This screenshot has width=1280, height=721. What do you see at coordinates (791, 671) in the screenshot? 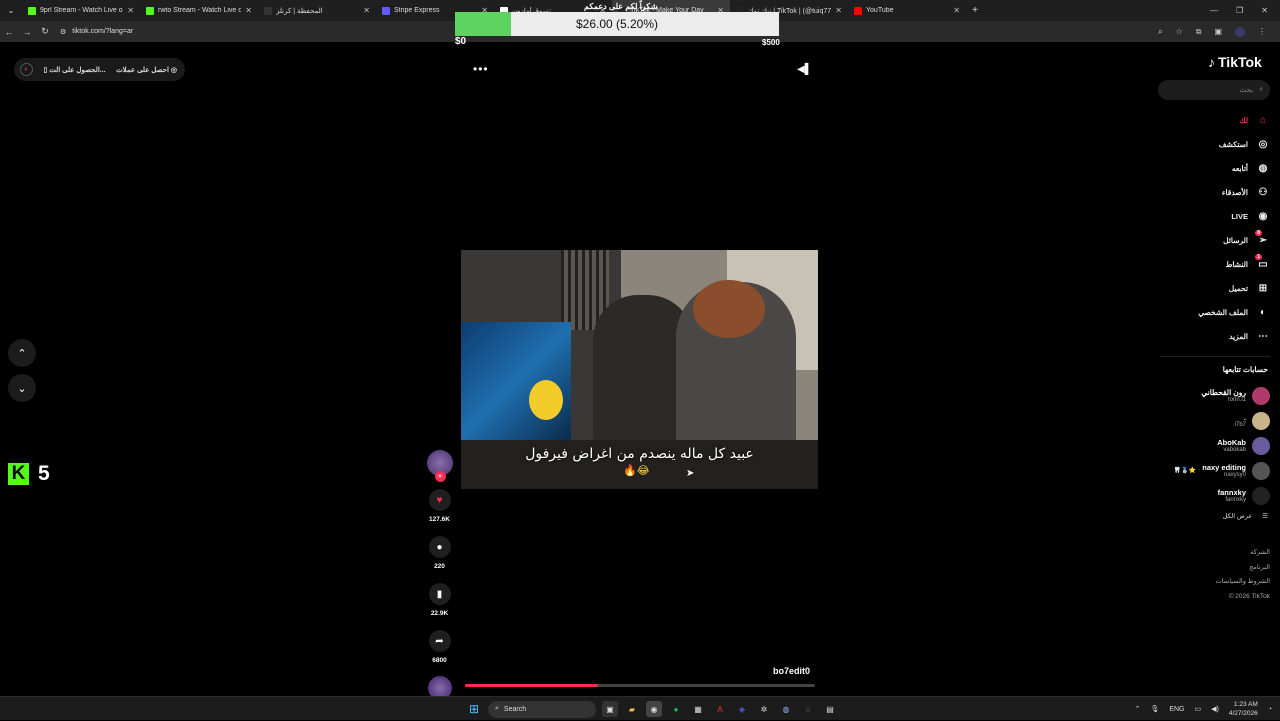
I see `video-author: bo7edit0` at bounding box center [791, 671].